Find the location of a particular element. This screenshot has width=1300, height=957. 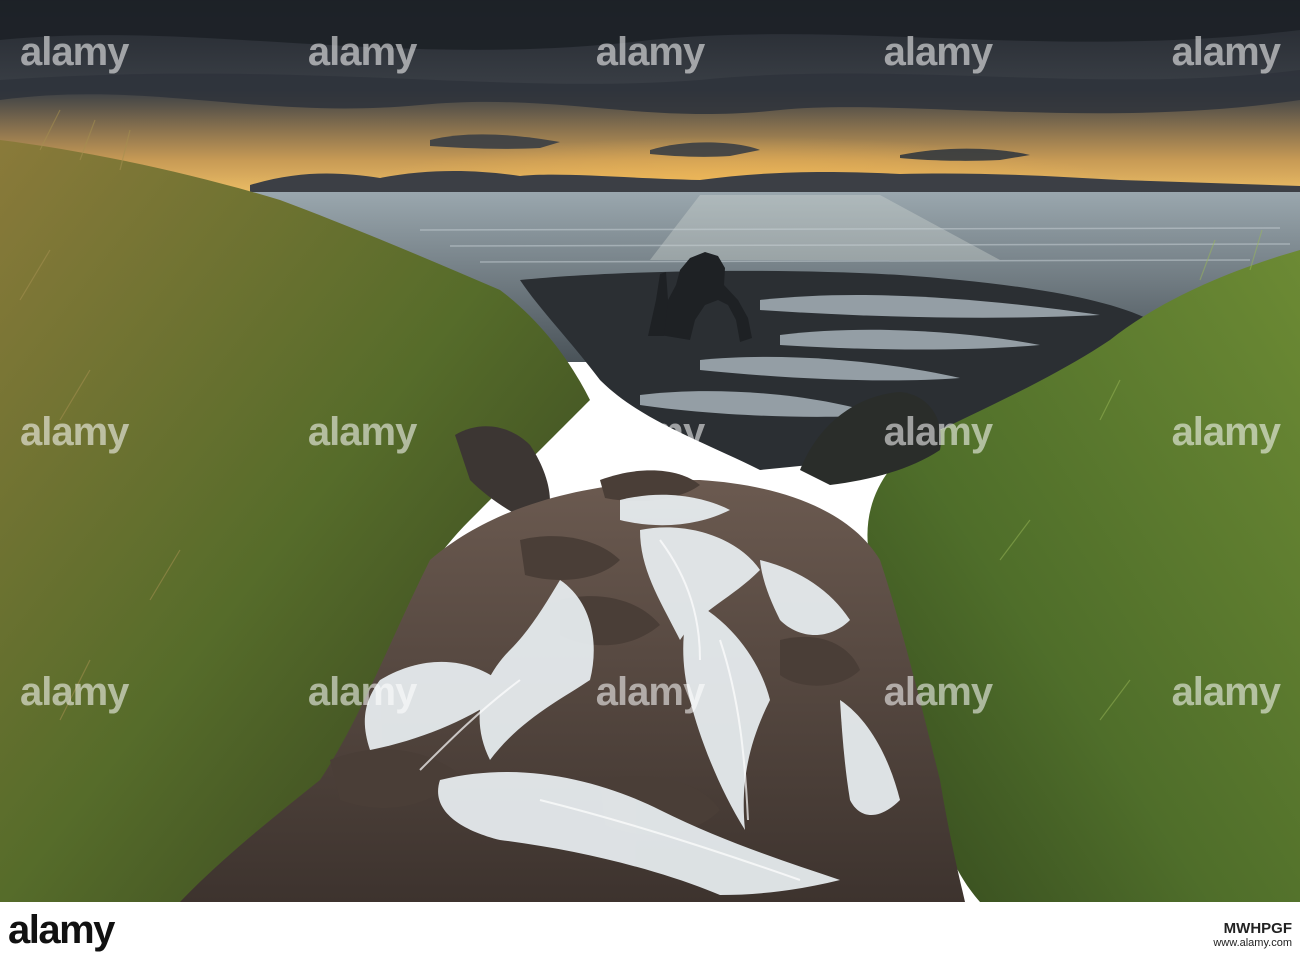

image-reference: MWHPGF www.alamy.com is located at coordinates (1252, 935).